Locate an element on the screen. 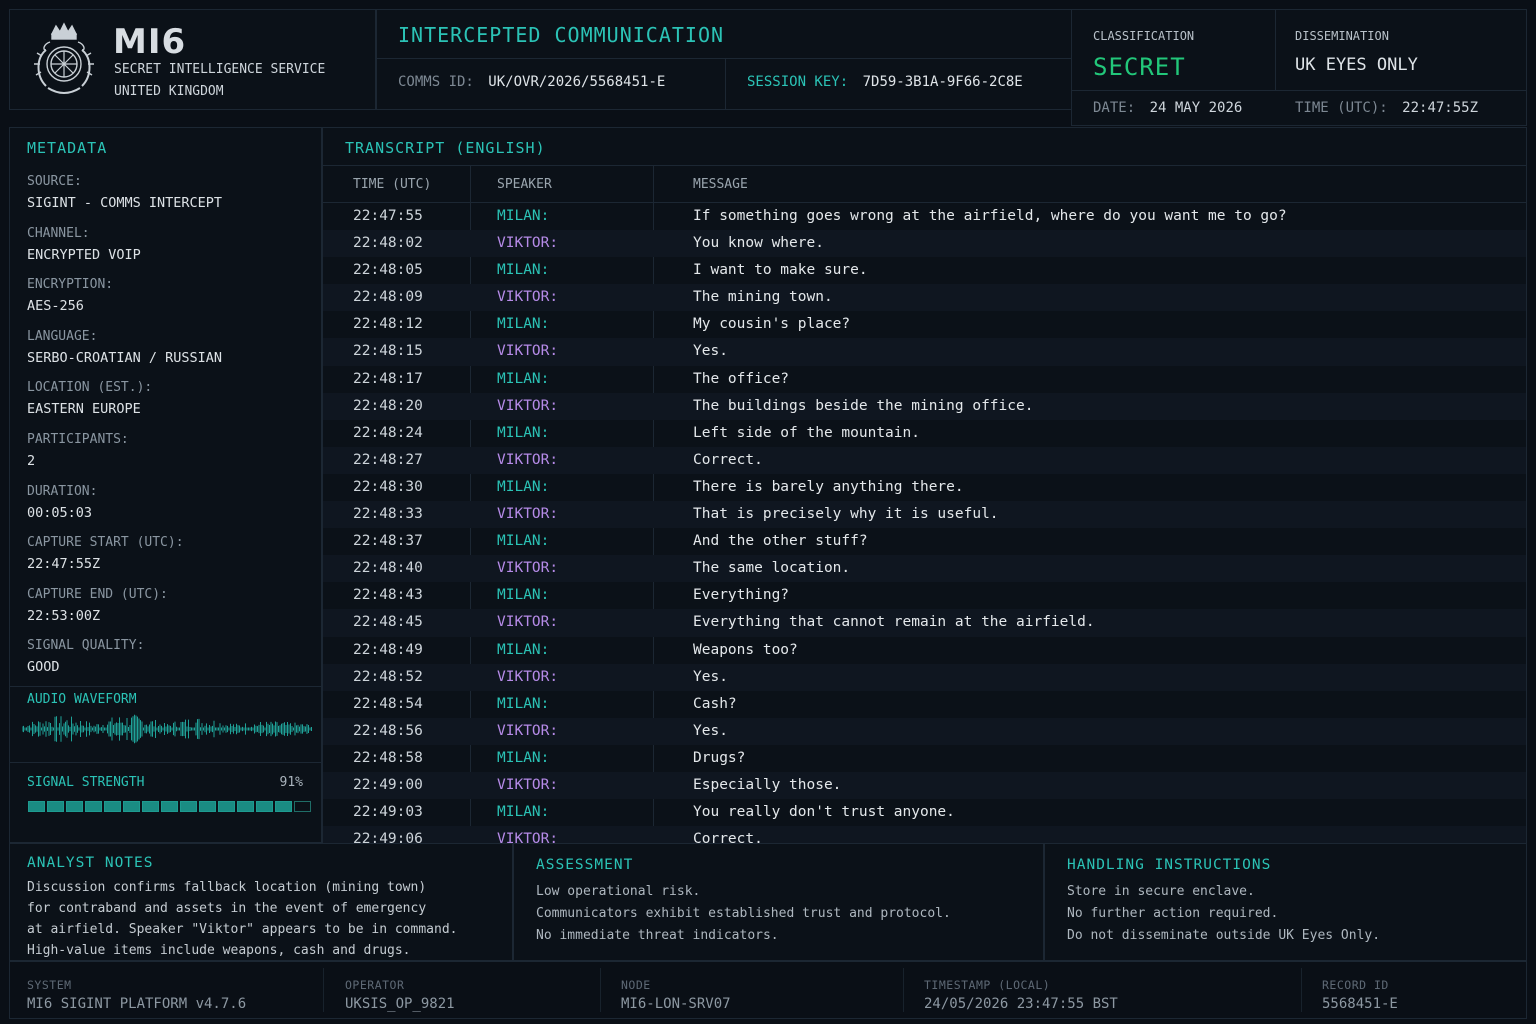 This screenshot has height=1024, width=1536. document-title: INTERCEPTED COMMUNICATION is located at coordinates (561, 35).